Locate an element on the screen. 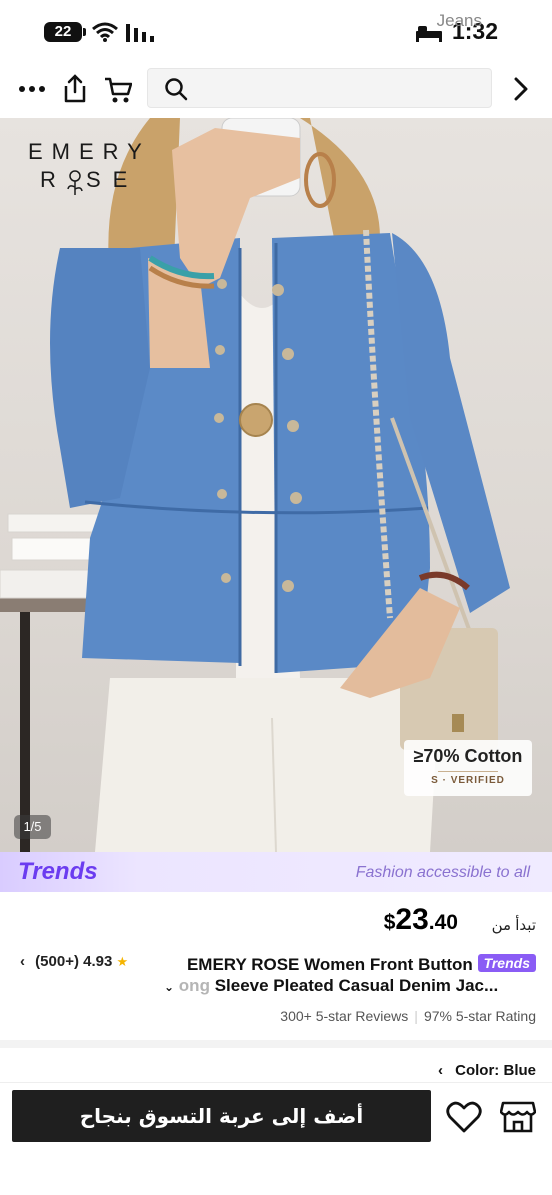 The width and height of the screenshot is (552, 1195). price-decimal: .40 is located at coordinates (443, 922).